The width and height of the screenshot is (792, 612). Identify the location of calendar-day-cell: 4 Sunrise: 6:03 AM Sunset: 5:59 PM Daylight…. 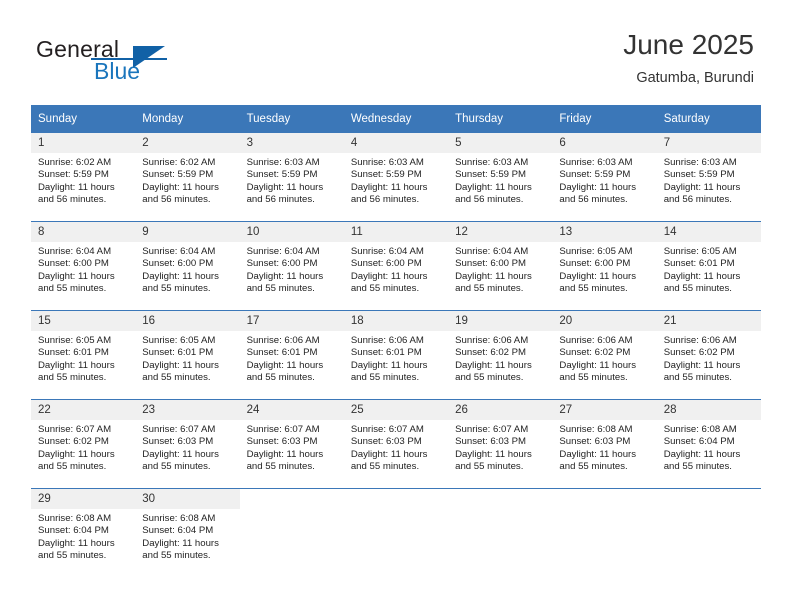
(396, 177).